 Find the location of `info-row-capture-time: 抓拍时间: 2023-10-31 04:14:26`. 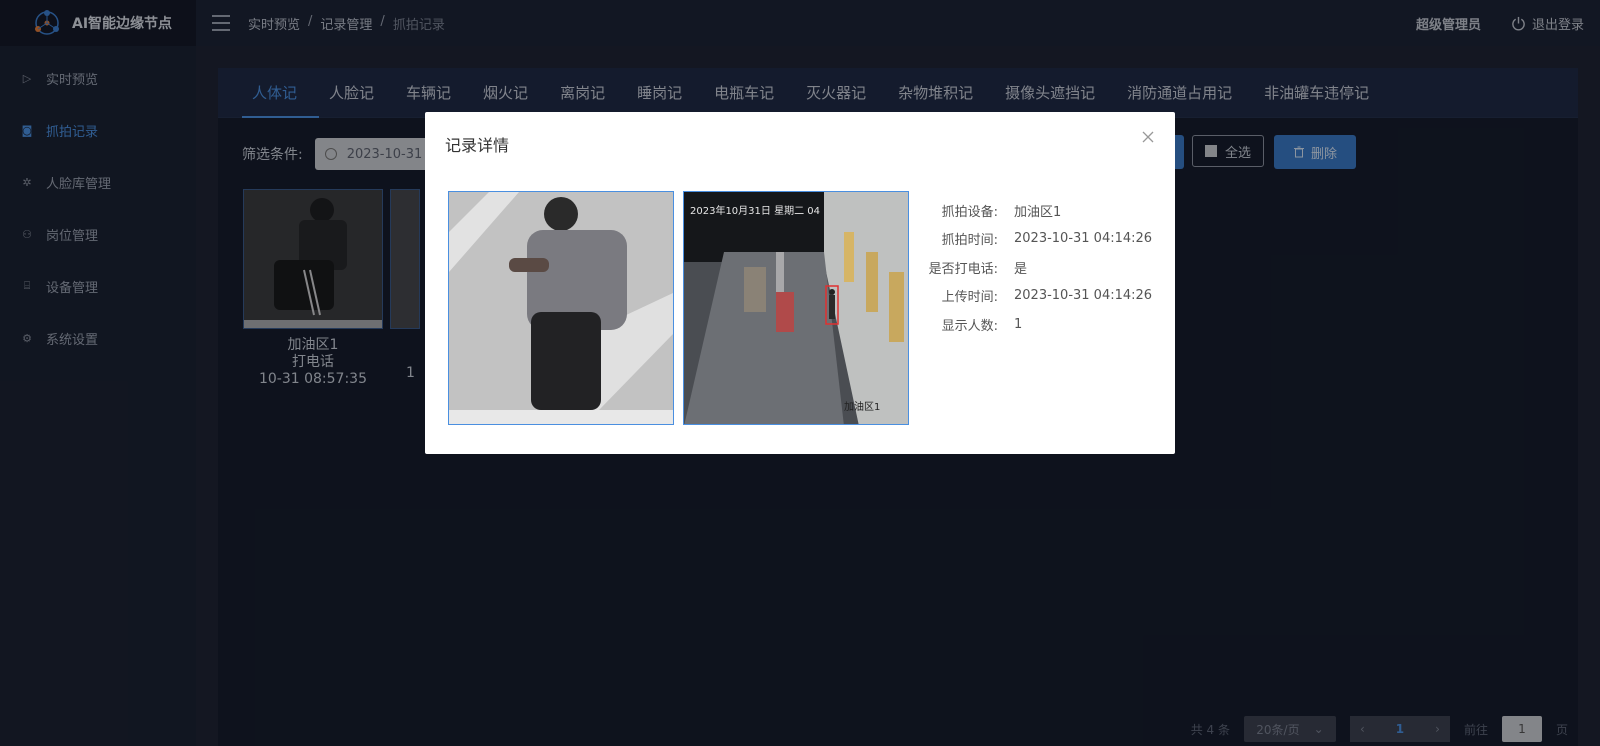

info-row-capture-time: 抓拍时间: 2023-10-31 04:14:26 is located at coordinates (1038, 239).